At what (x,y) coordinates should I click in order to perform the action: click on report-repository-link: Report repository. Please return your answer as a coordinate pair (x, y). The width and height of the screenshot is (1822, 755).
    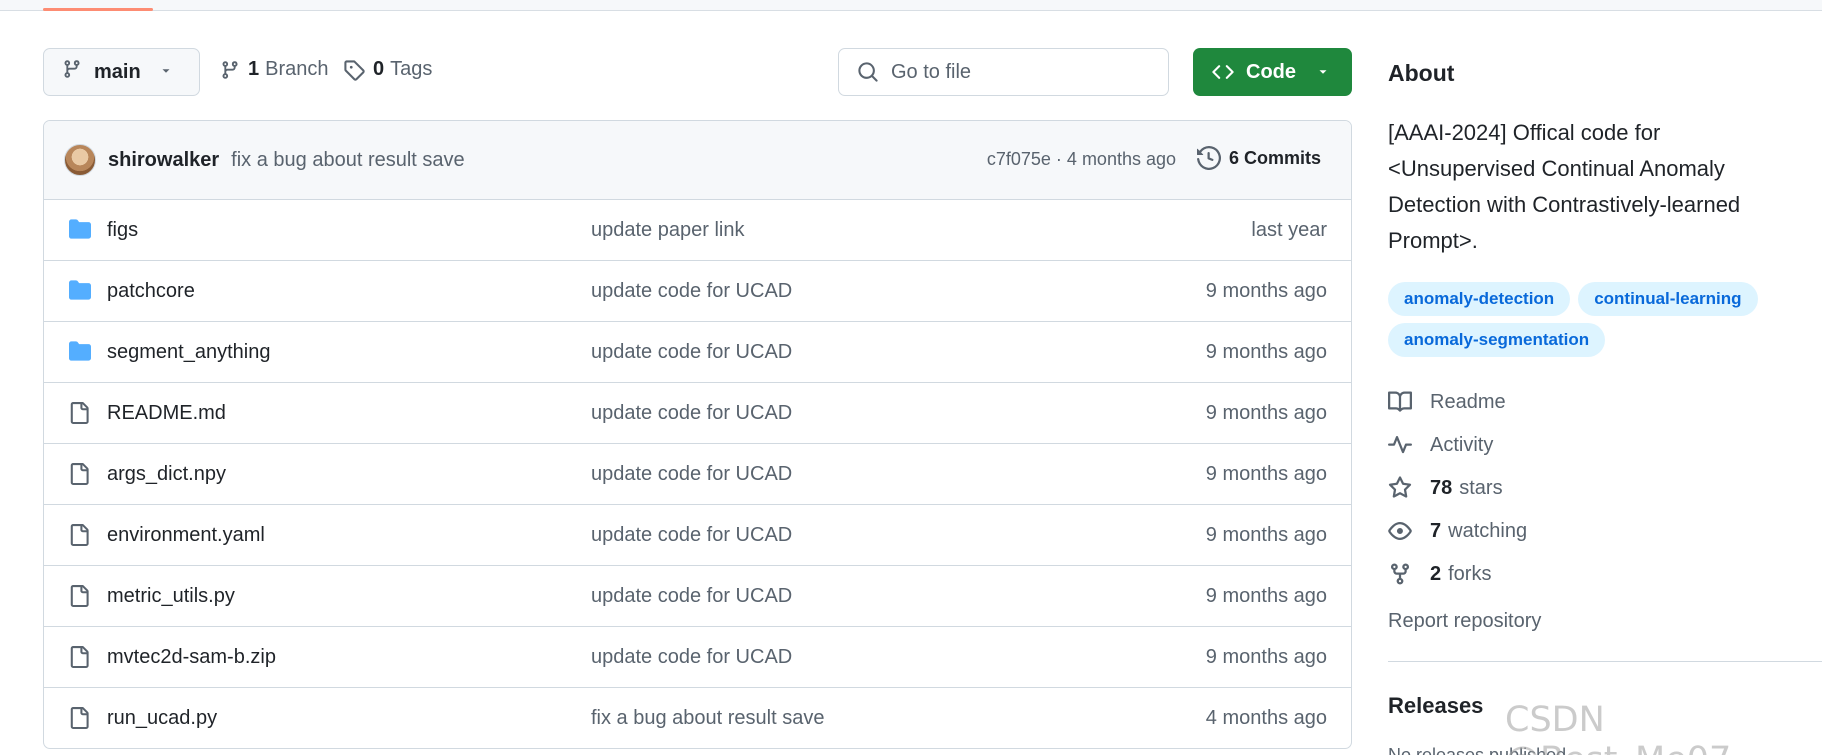
    Looking at the image, I should click on (1464, 621).